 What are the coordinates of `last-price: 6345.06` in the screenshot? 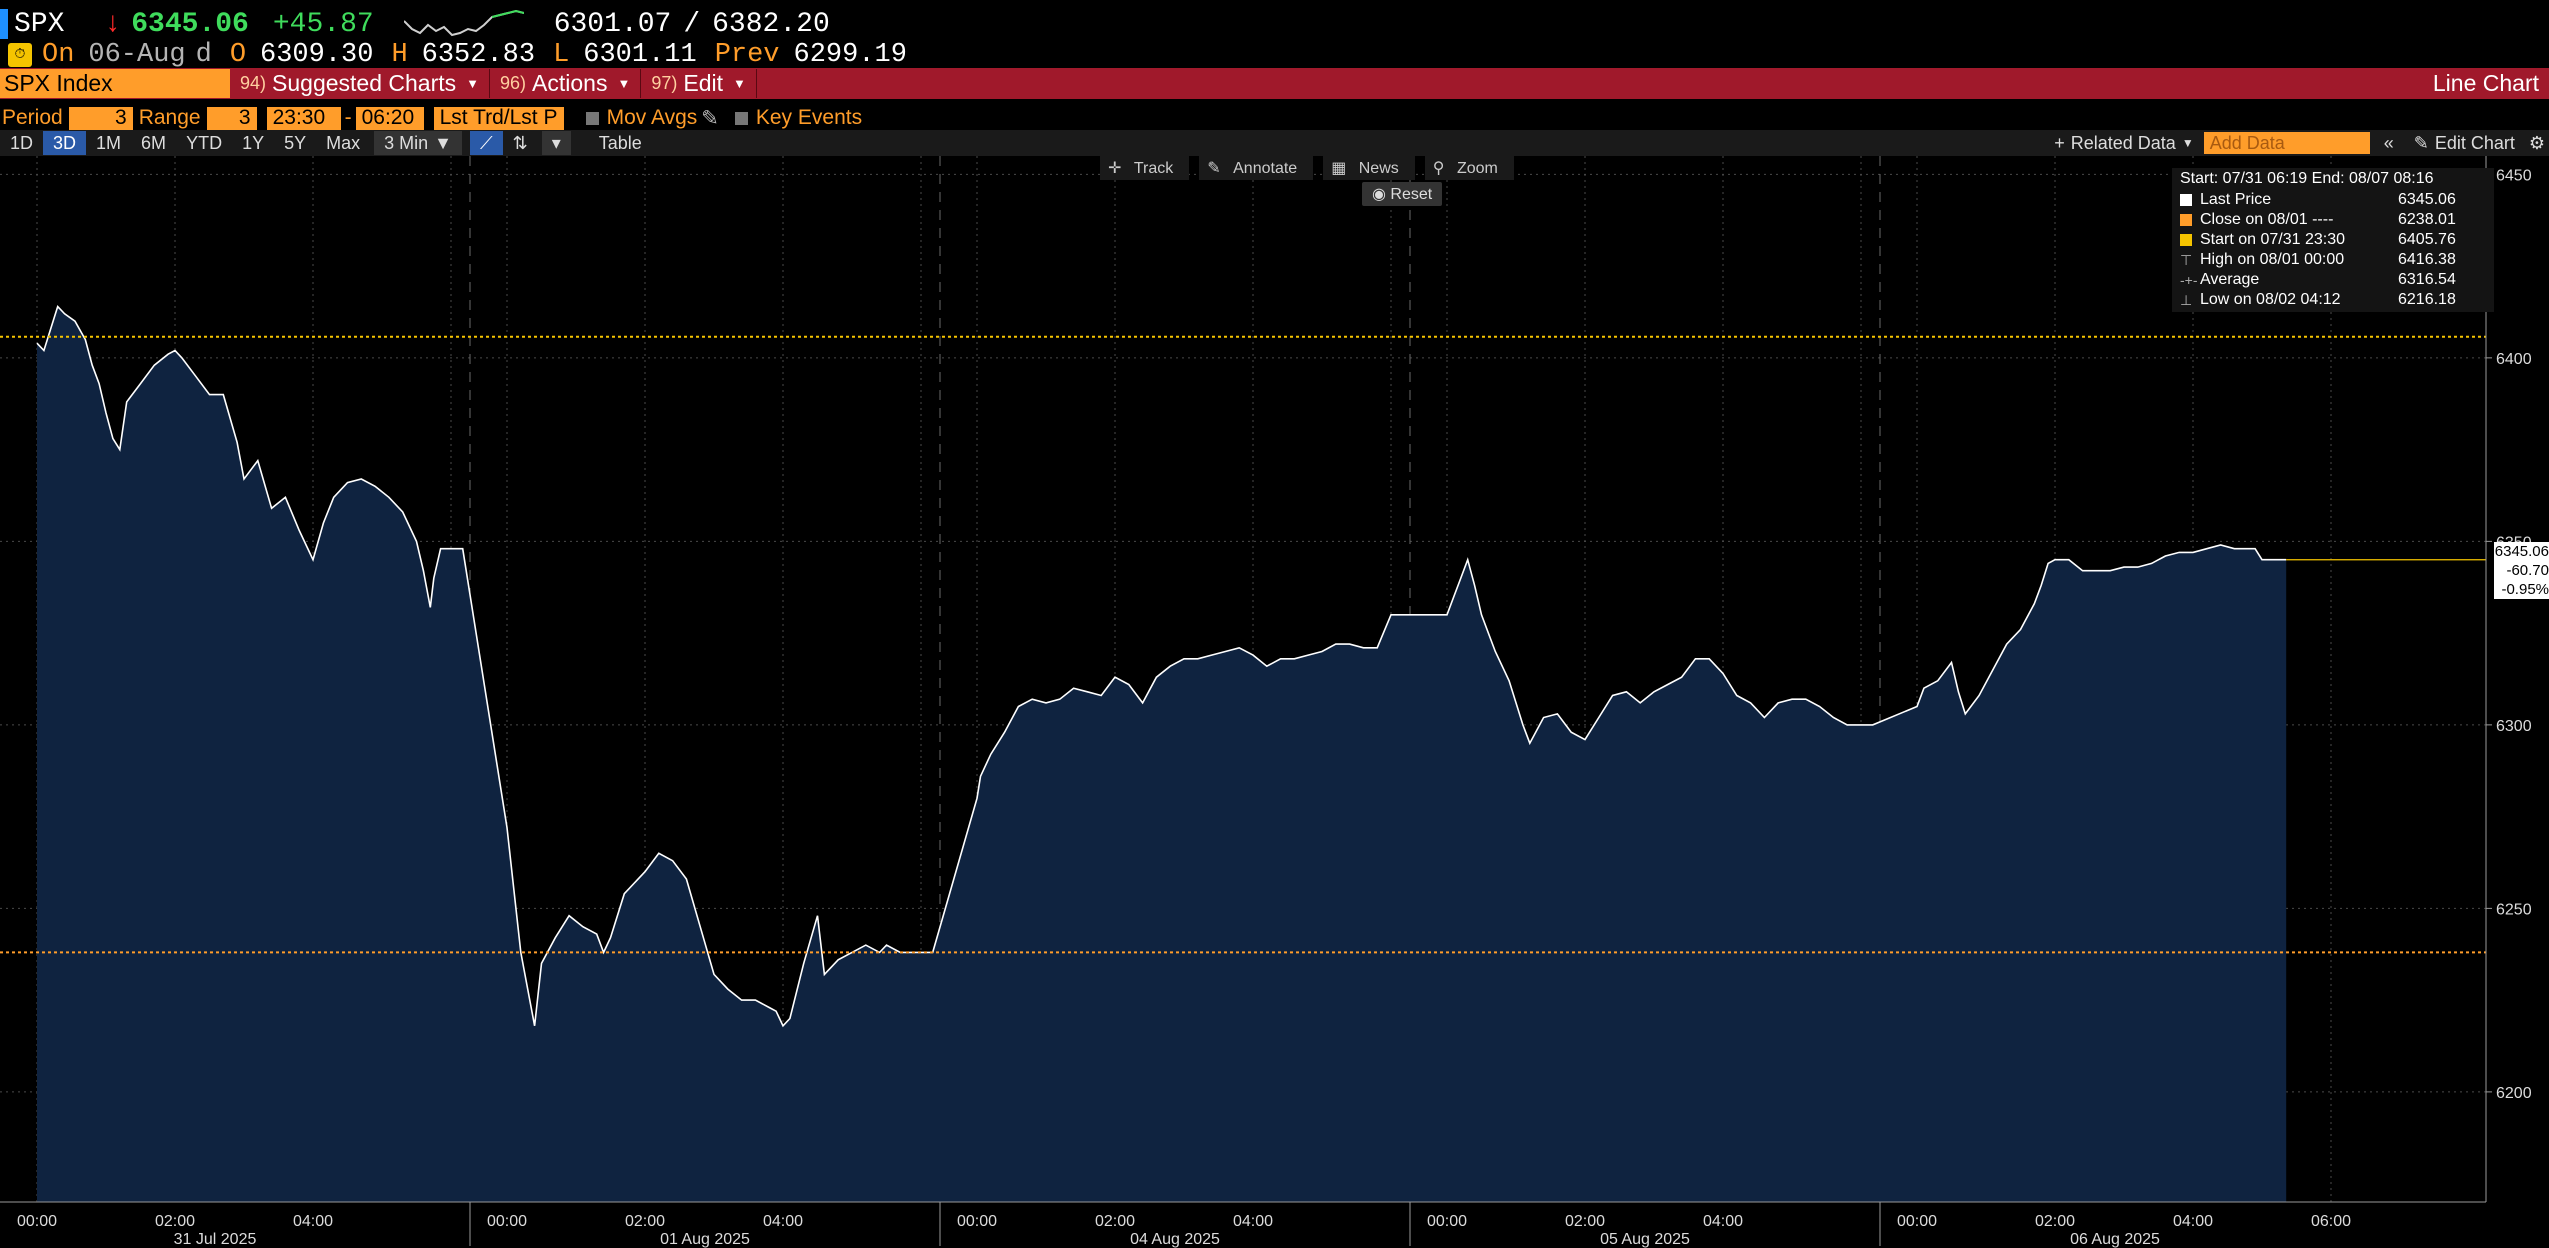 It's located at (190, 24).